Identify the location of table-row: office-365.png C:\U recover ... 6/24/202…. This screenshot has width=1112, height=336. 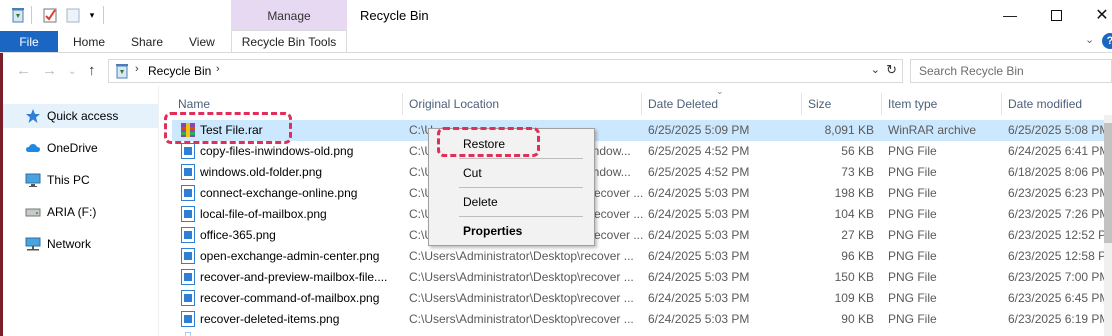
(642, 235).